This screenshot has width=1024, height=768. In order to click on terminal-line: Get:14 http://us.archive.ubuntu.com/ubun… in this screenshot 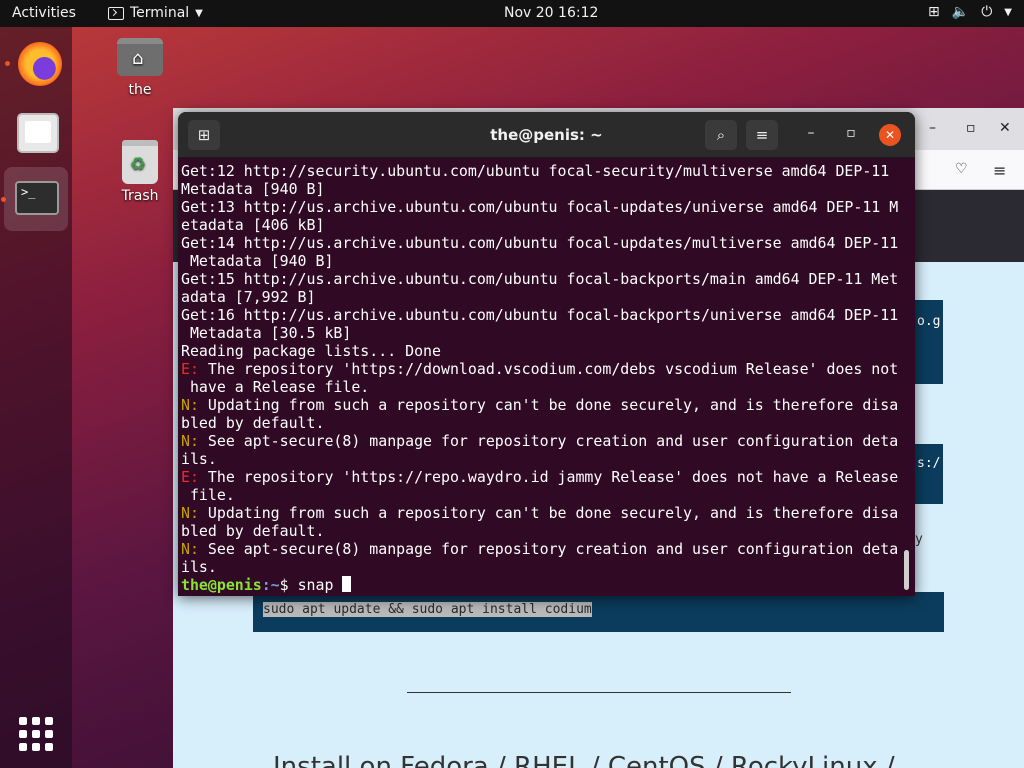, I will do `click(542, 243)`.